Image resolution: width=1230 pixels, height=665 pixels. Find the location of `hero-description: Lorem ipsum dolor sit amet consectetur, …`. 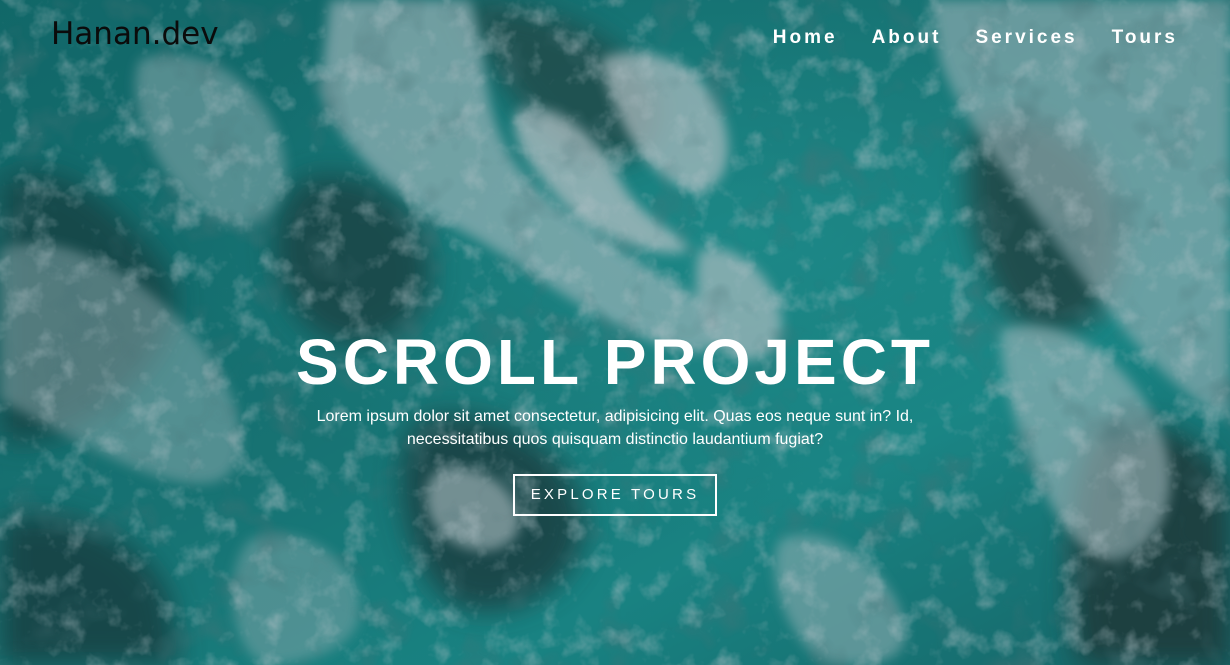

hero-description: Lorem ipsum dolor sit amet consectetur, … is located at coordinates (615, 428).